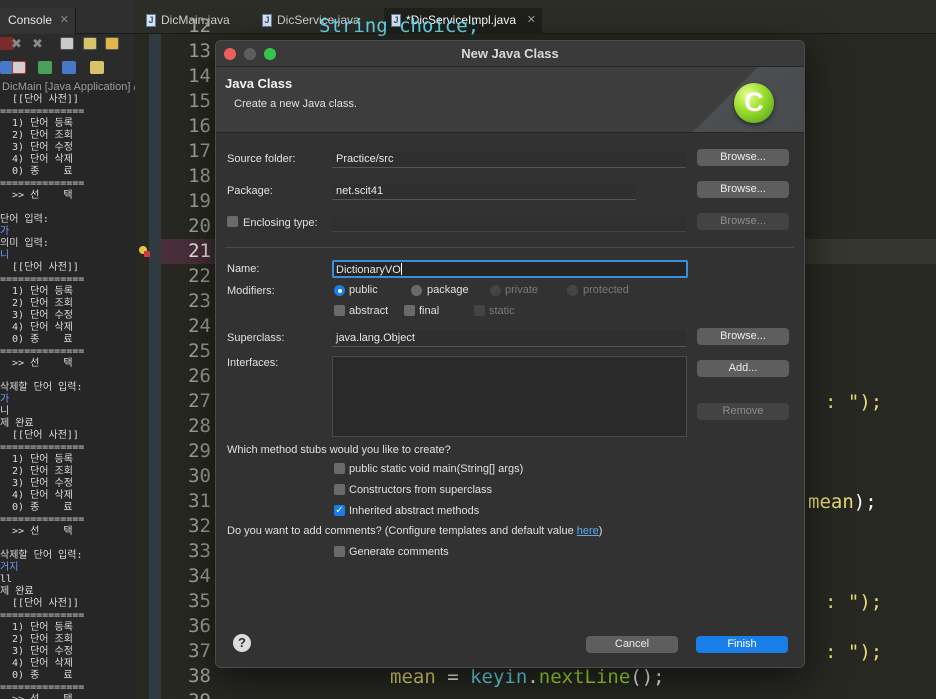 This screenshot has width=936, height=699. What do you see at coordinates (243, 269) in the screenshot?
I see `name-label: Name:` at bounding box center [243, 269].